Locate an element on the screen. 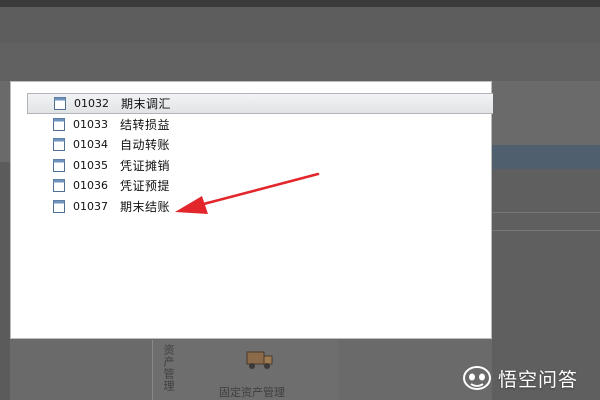  list-item: 01035 凭证摊销 is located at coordinates (260, 165).